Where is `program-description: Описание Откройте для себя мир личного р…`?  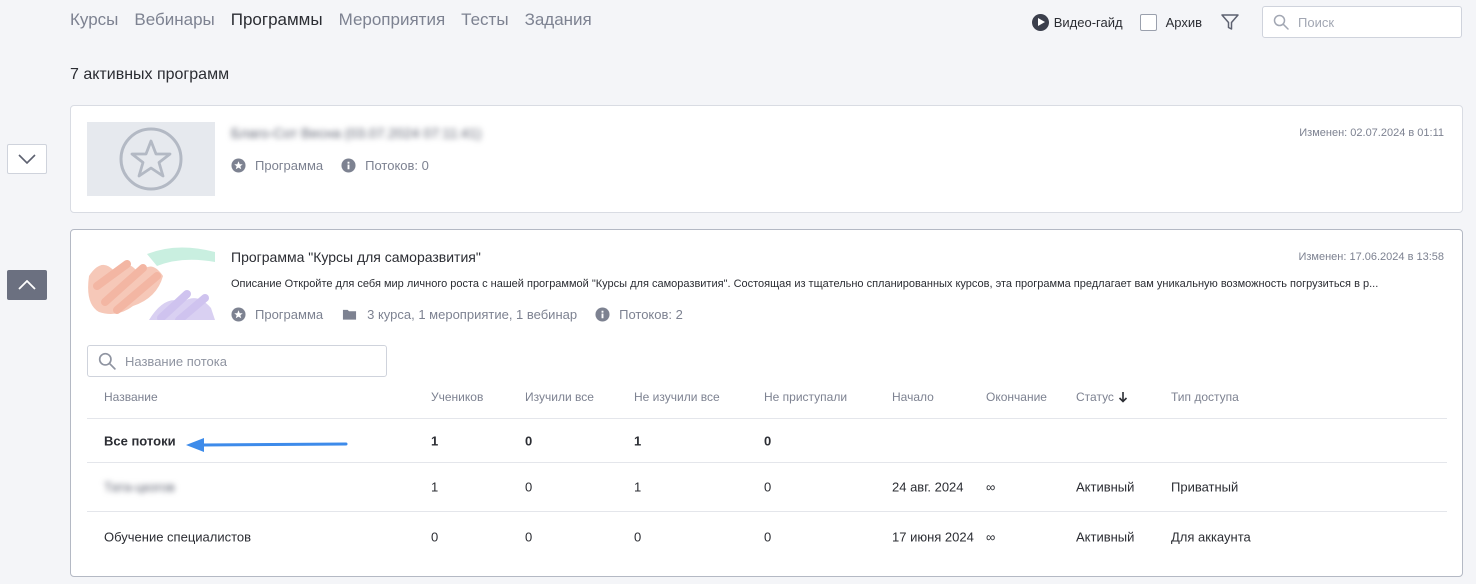 program-description: Описание Откройте для себя мир личного р… is located at coordinates (805, 284).